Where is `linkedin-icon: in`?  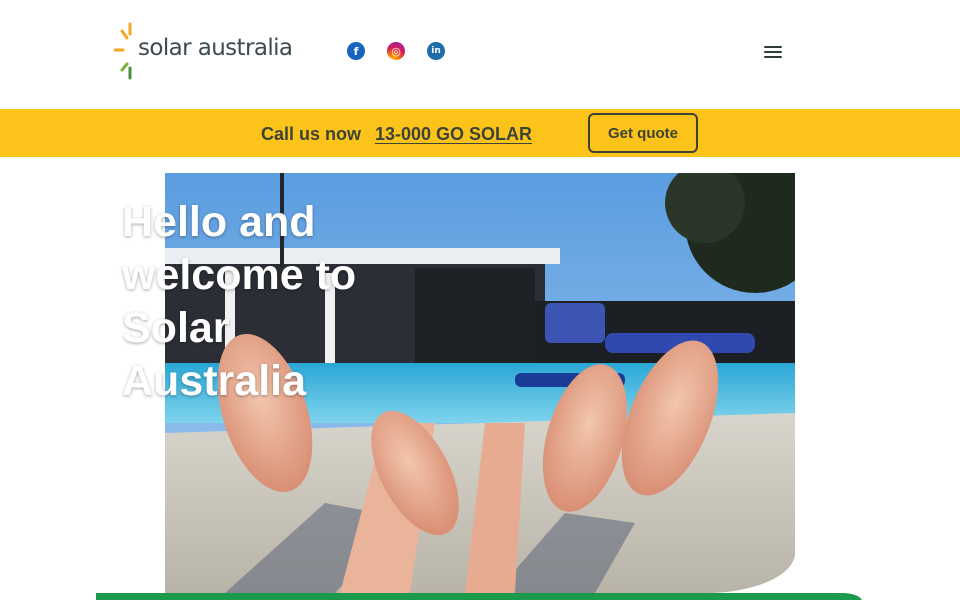
linkedin-icon: in is located at coordinates (436, 51).